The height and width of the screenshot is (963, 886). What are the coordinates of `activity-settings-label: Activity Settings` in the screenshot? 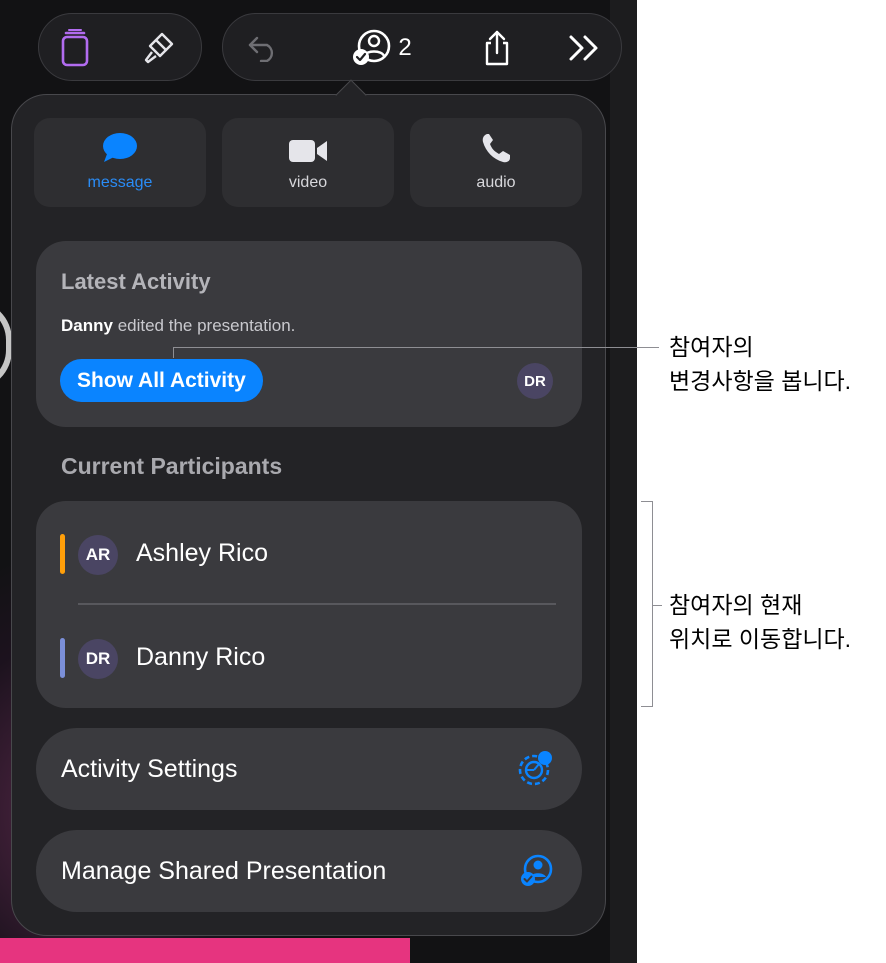 It's located at (149, 768).